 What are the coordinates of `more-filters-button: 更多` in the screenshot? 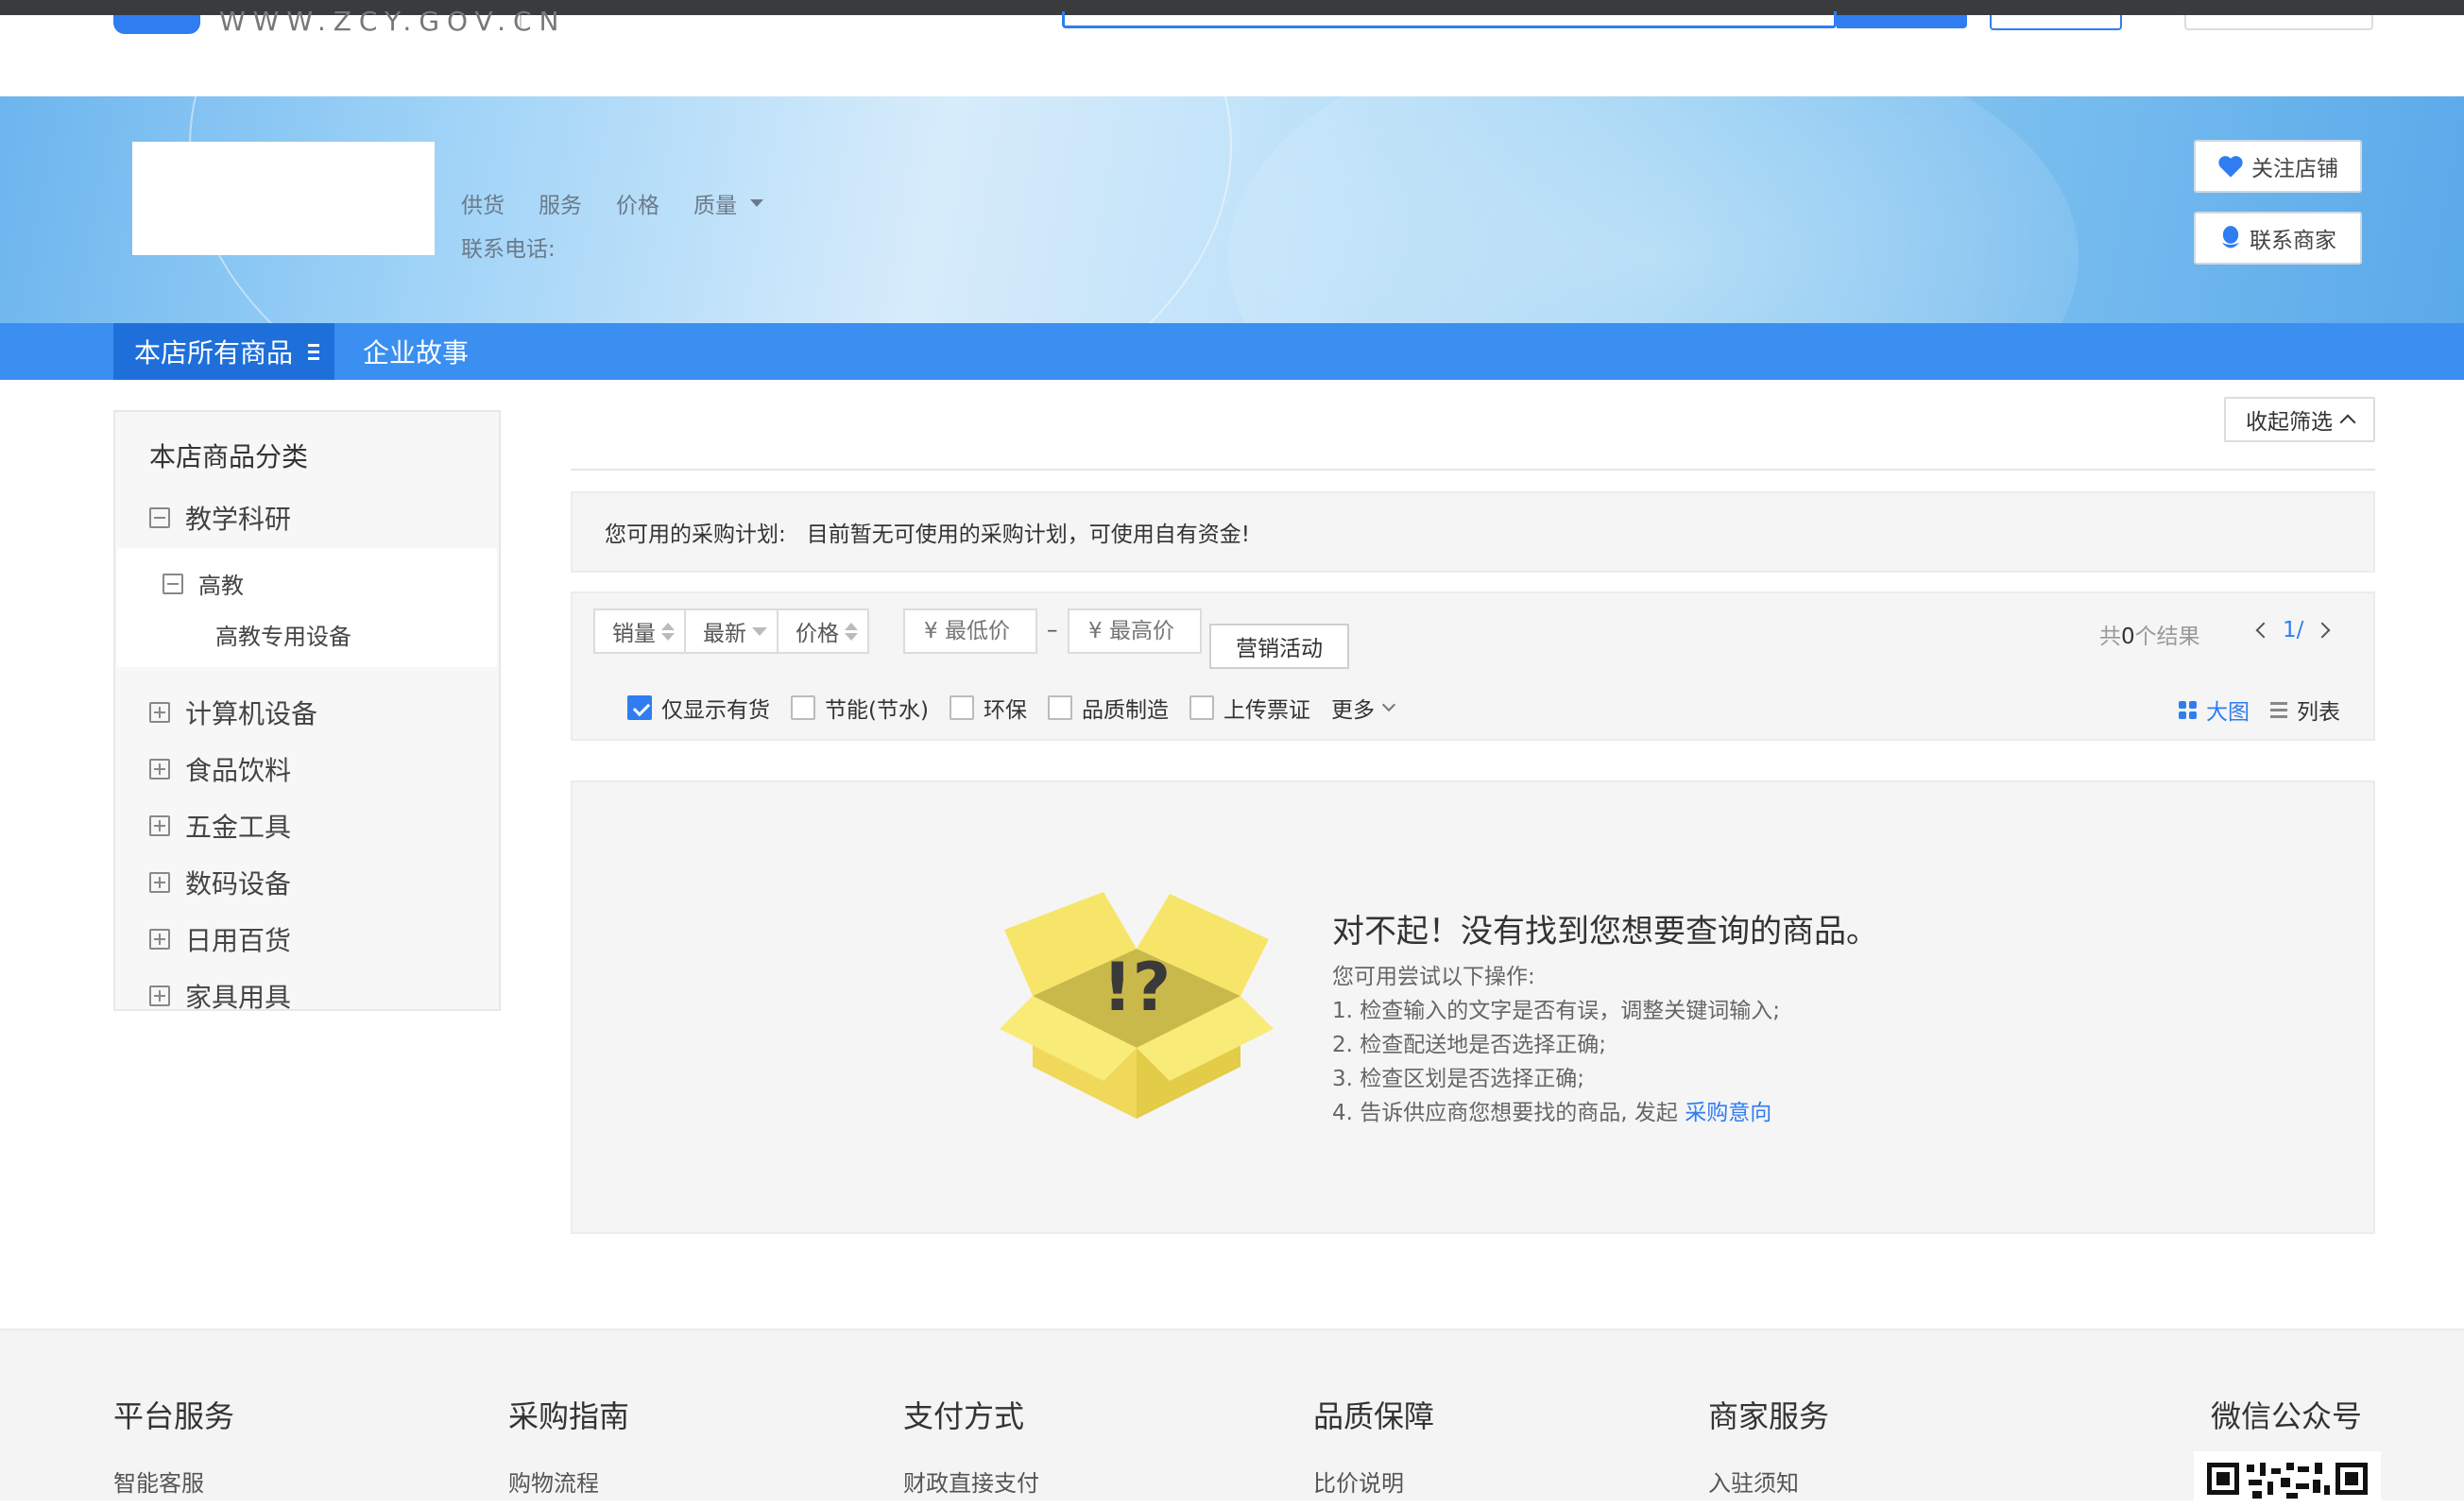 It's located at (1363, 708).